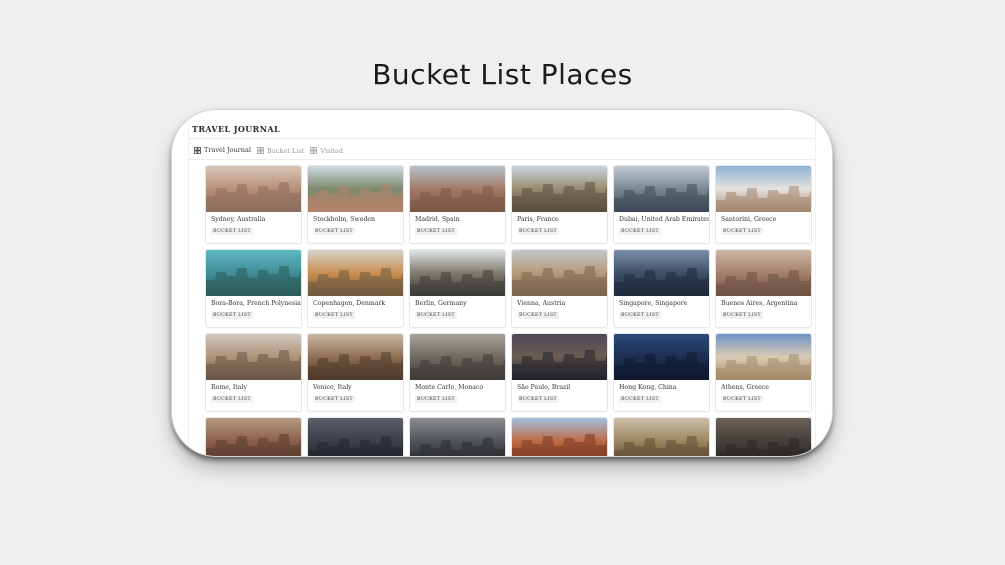 This screenshot has height=565, width=1005. I want to click on gallery-card: Paris, France BUCKET LIST, so click(559, 204).